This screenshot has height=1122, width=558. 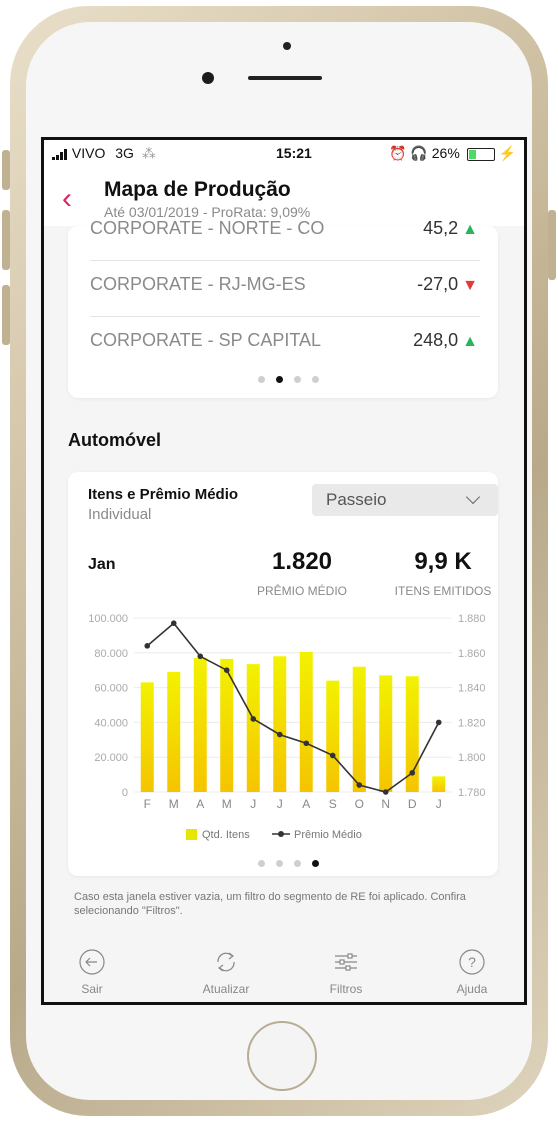 I want to click on volume-down-button, so click(x=6, y=315).